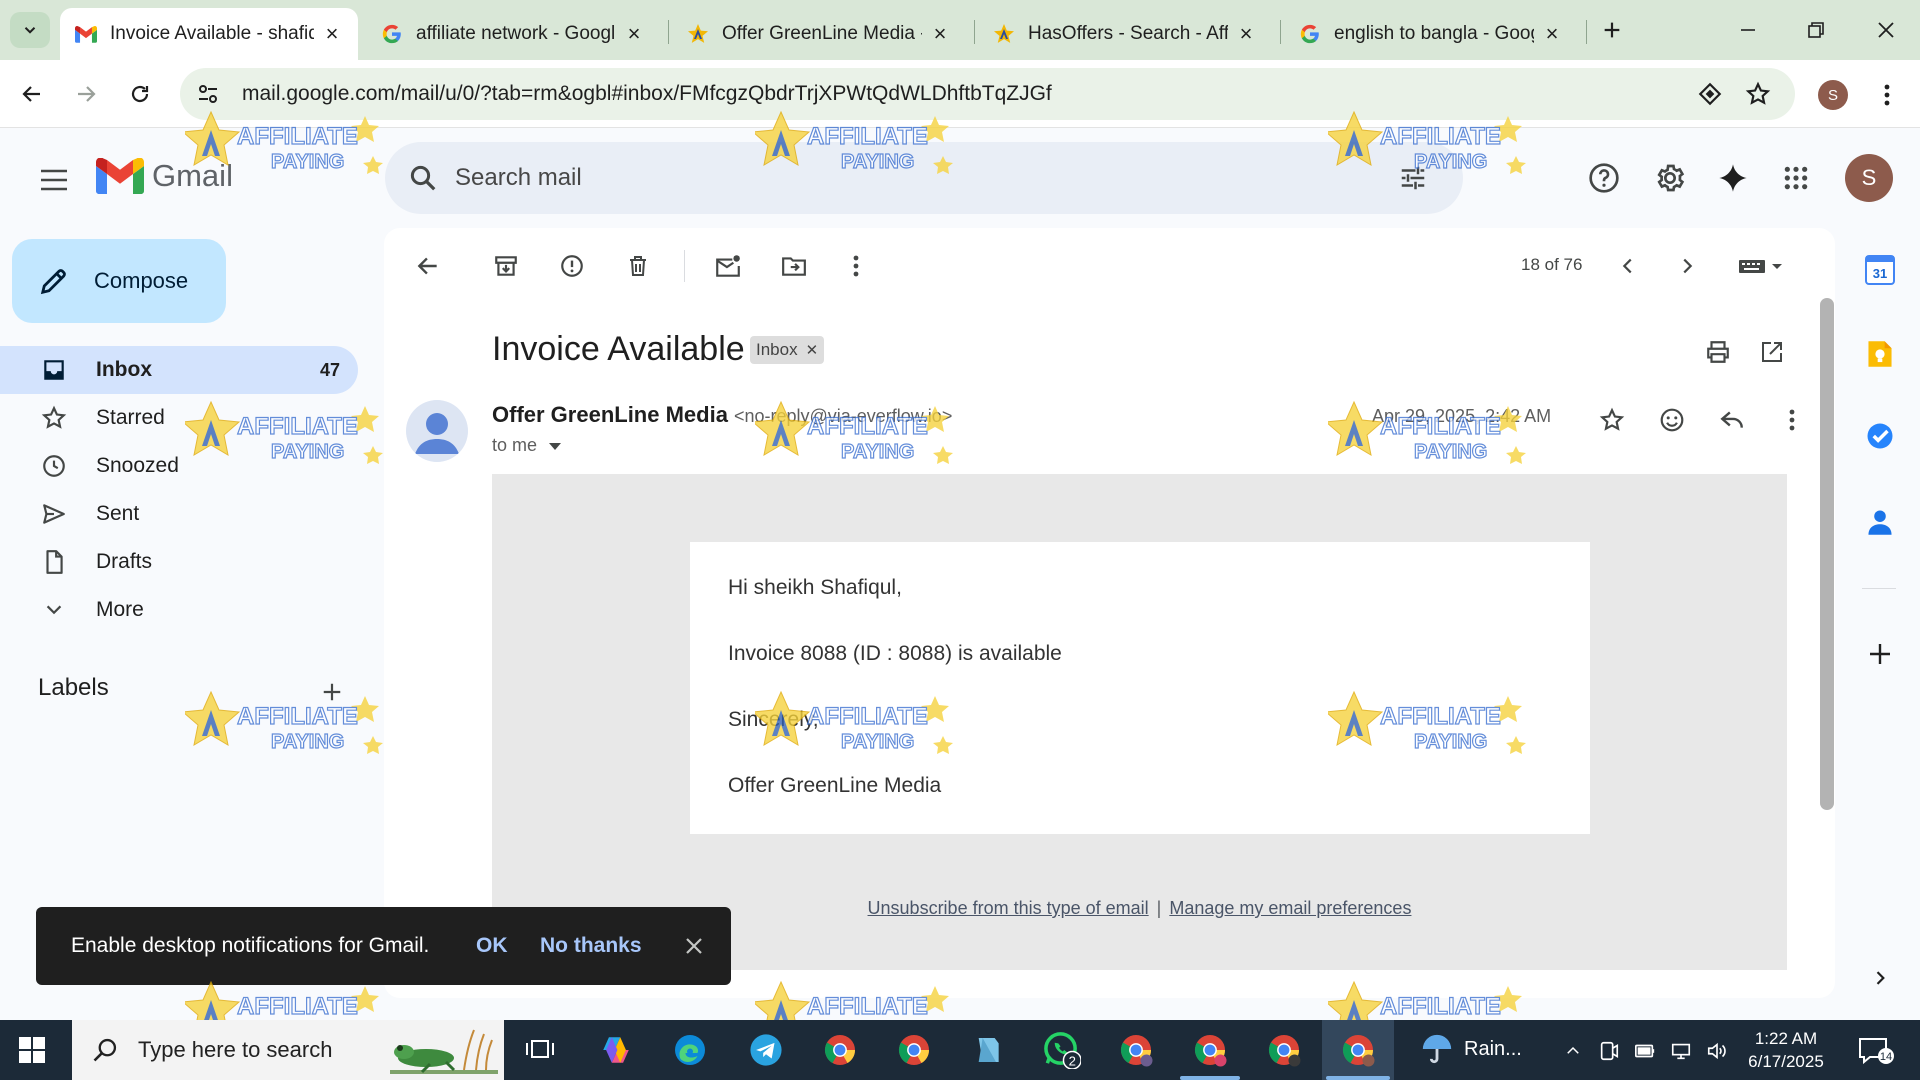 Image resolution: width=1920 pixels, height=1080 pixels. What do you see at coordinates (1008, 908) in the screenshot?
I see `unsubscribe-link: Unsubscribe from this type of email` at bounding box center [1008, 908].